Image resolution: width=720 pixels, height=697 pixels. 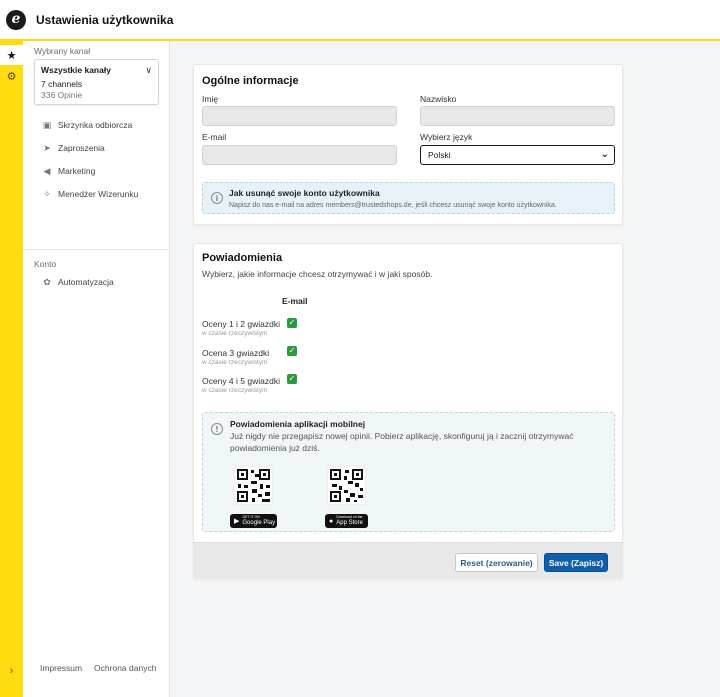 What do you see at coordinates (47, 170) in the screenshot?
I see `megaphone-icon: ◀` at bounding box center [47, 170].